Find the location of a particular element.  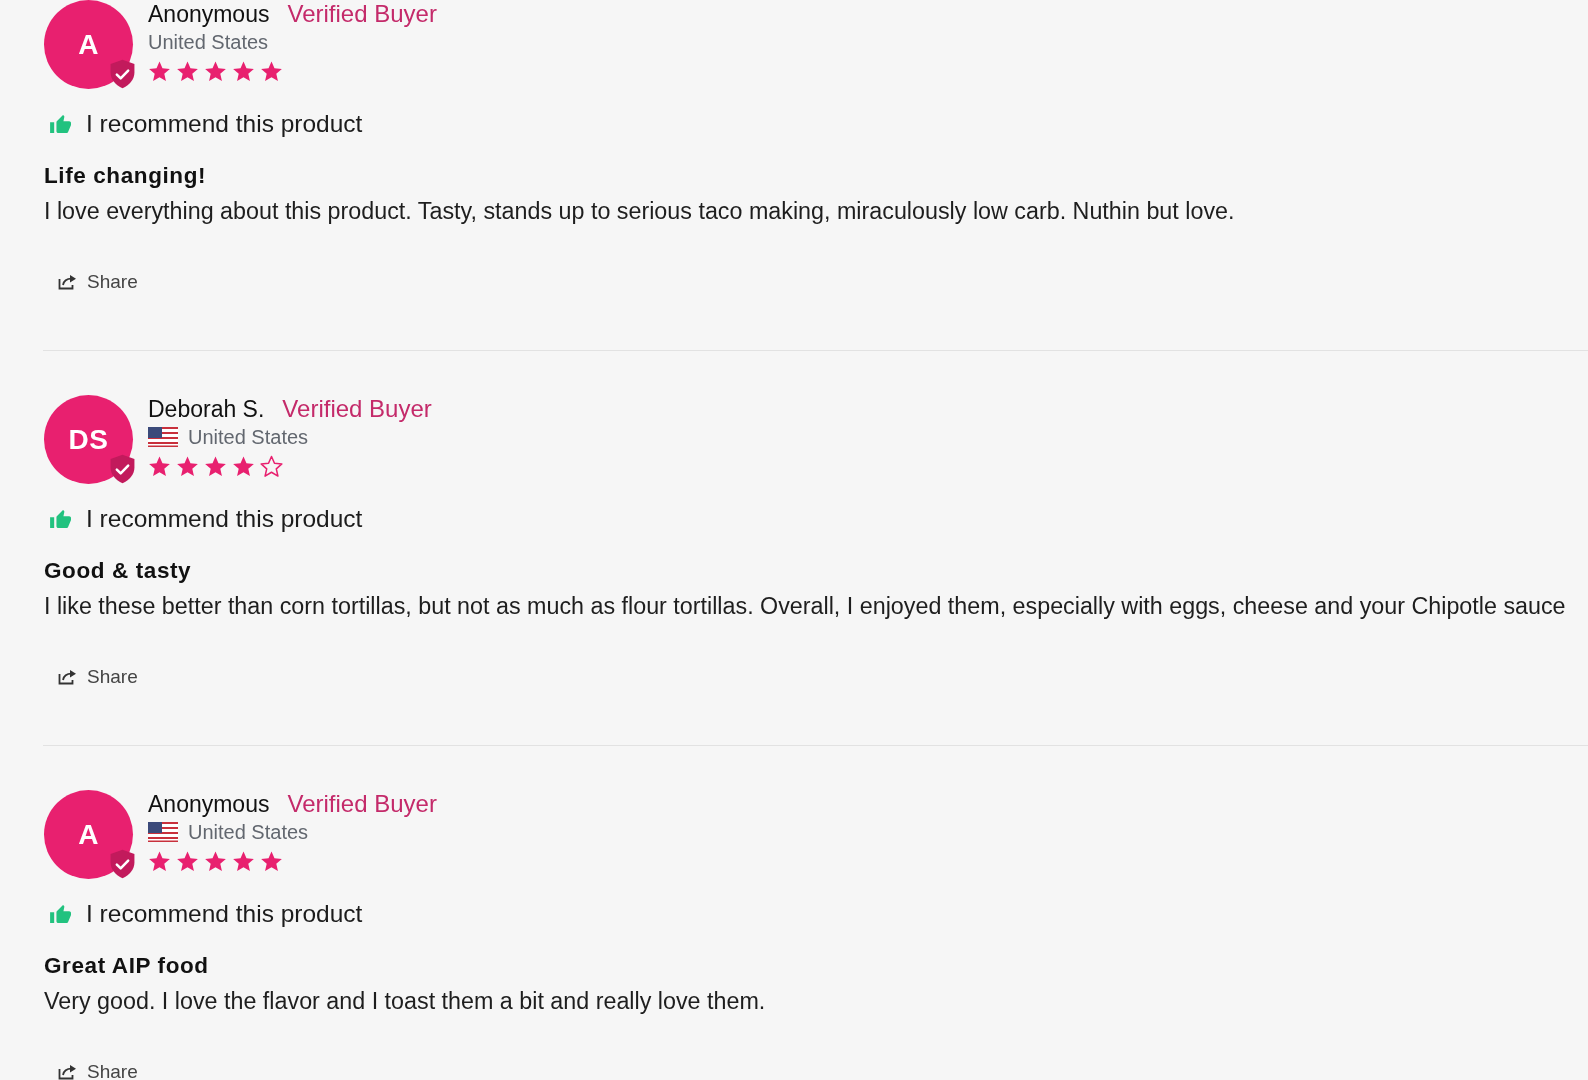

reviewer-name: Deborah S. is located at coordinates (206, 409).